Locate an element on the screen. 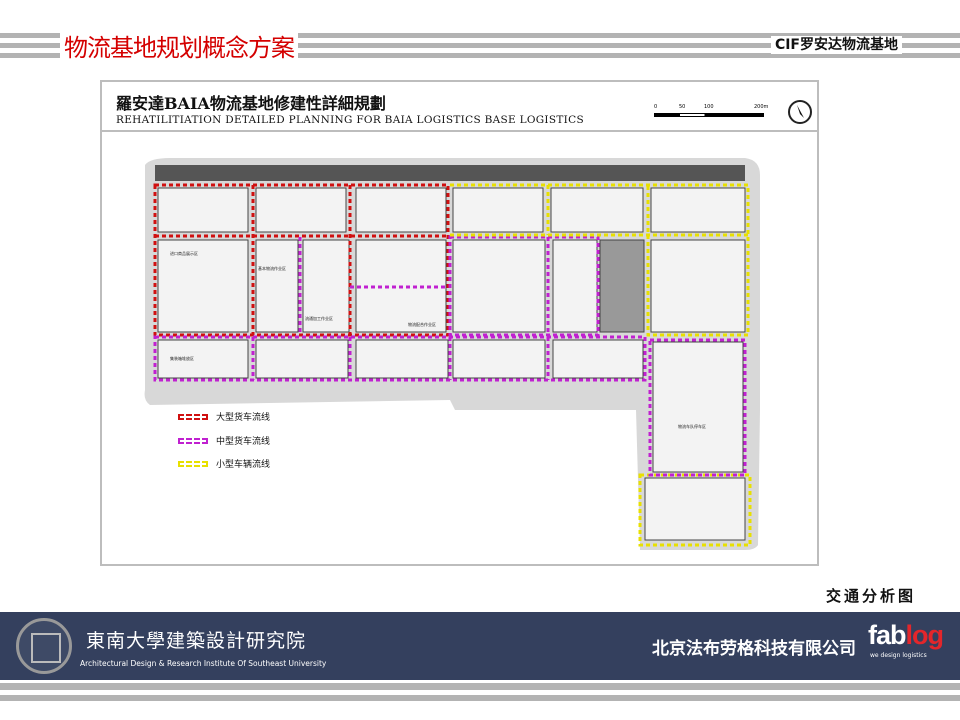 This screenshot has height=720, width=960. university-seal-icon is located at coordinates (44, 646).